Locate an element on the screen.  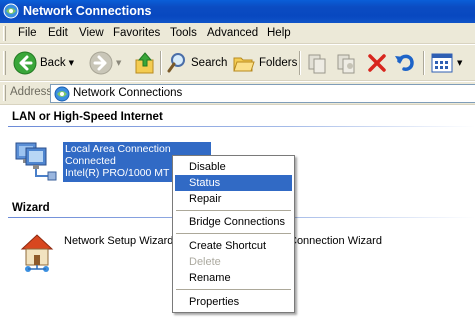
menu-advanced: Advanced is located at coordinates (232, 33).